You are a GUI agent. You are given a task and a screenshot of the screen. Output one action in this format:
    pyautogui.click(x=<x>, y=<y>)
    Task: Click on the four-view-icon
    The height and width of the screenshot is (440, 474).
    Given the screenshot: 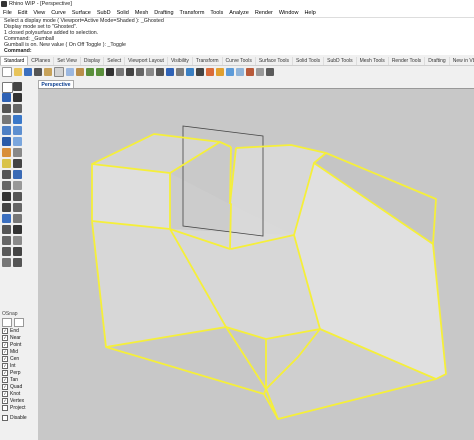 What is the action you would take?
    pyautogui.click(x=170, y=72)
    